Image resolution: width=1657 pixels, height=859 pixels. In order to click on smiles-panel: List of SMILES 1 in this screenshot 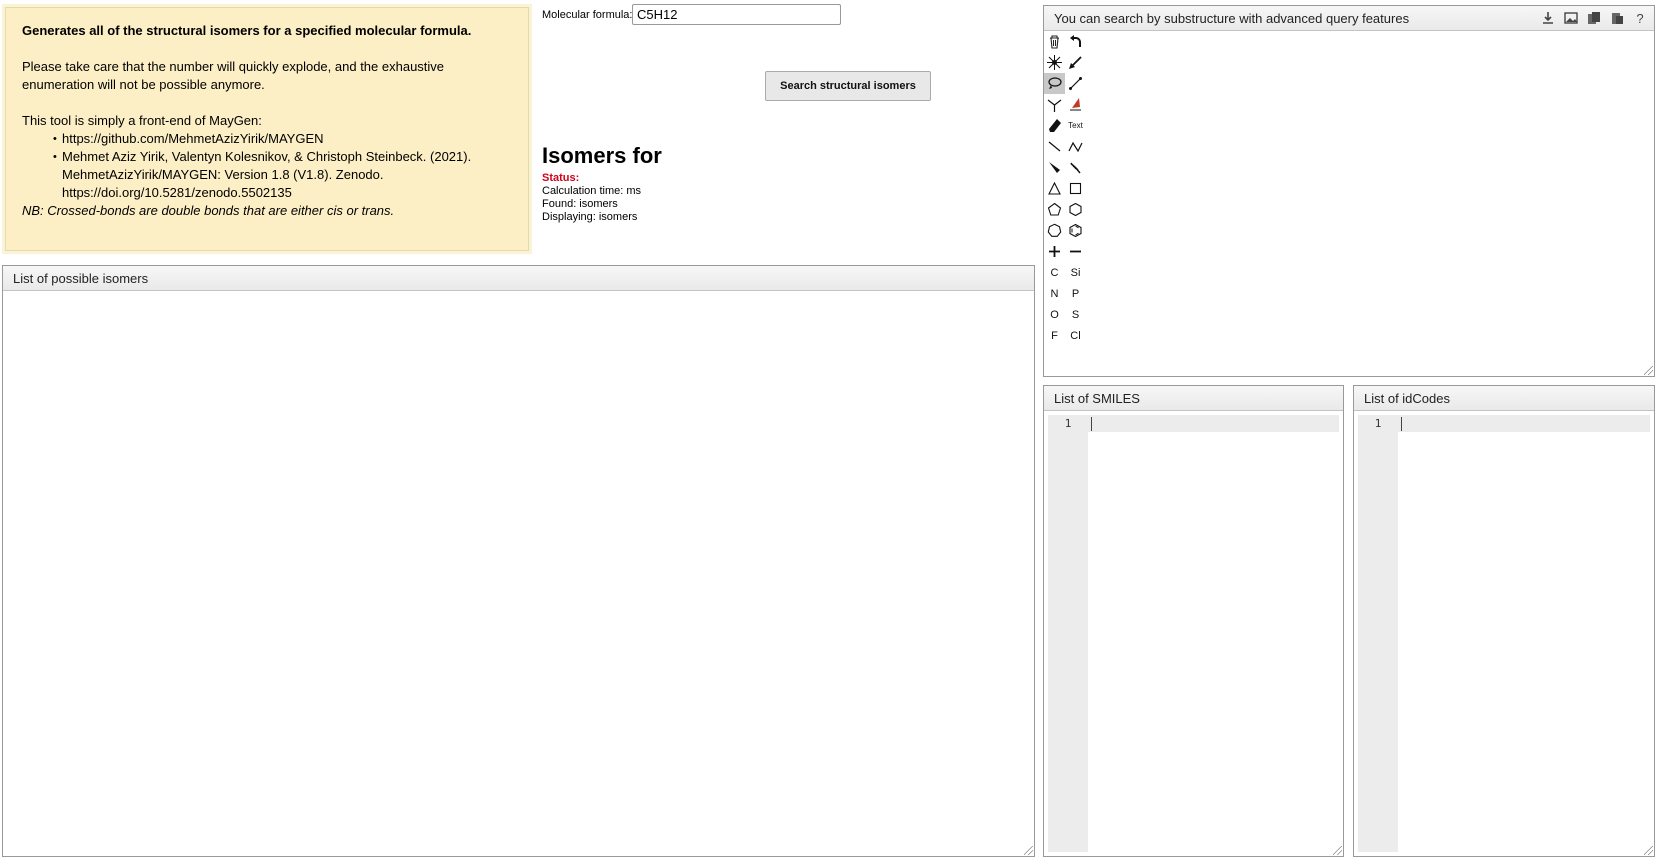, I will do `click(1193, 621)`.